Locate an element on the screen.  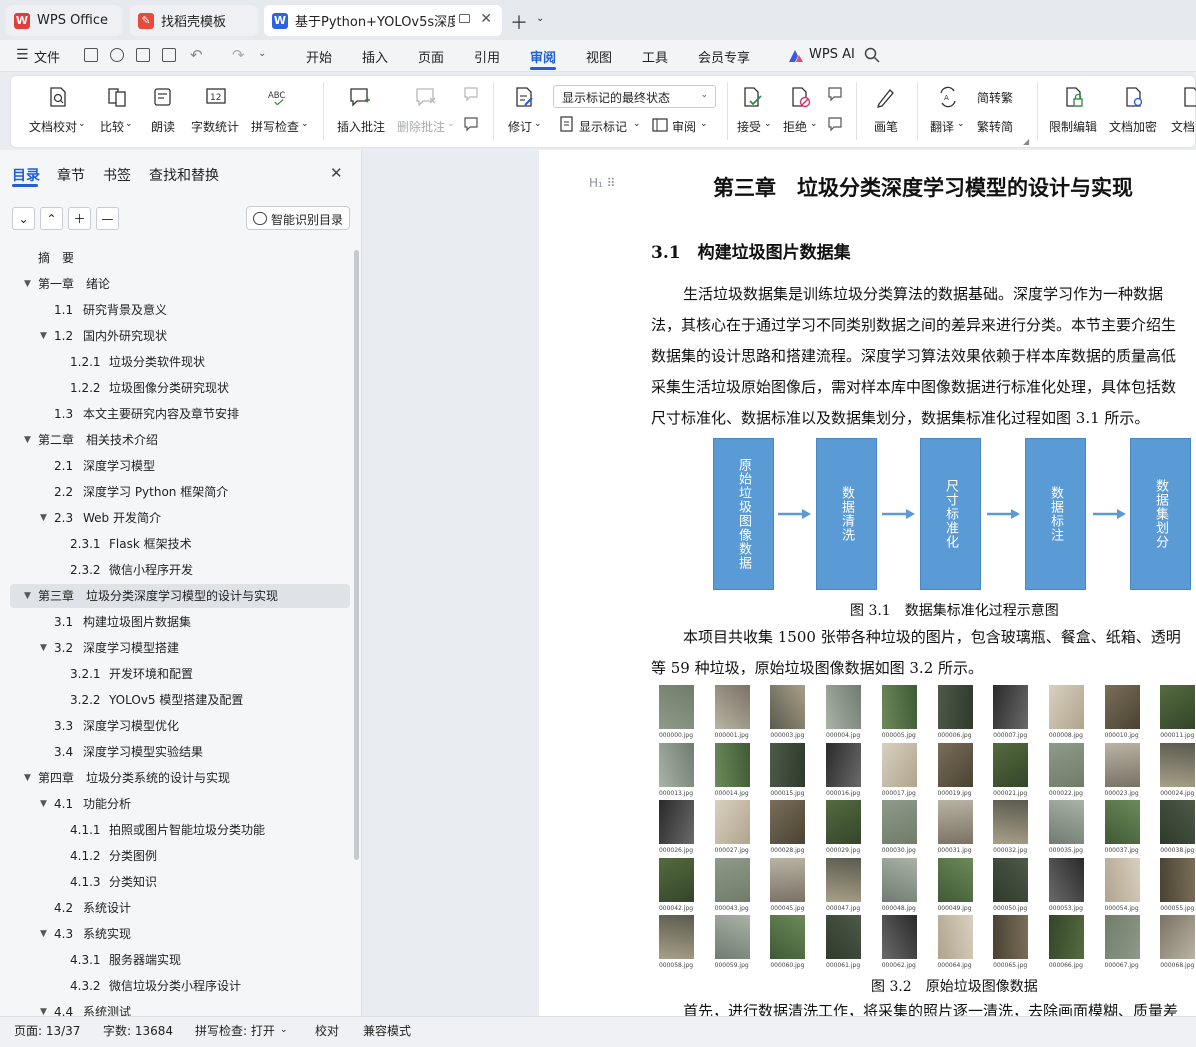
encrypt-button: 文档加密 is located at coordinates (1133, 126).